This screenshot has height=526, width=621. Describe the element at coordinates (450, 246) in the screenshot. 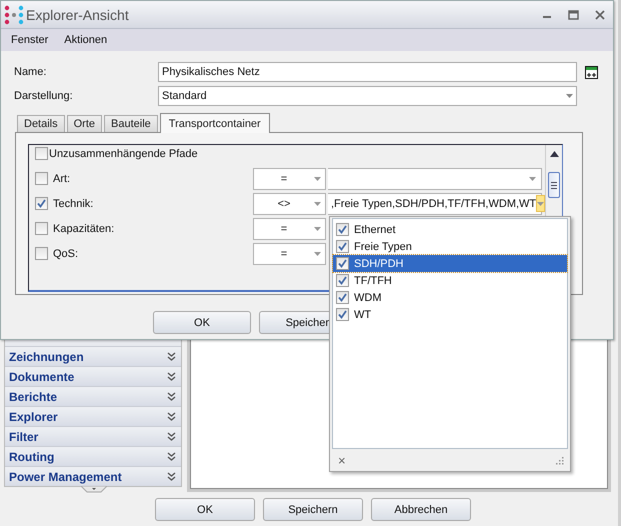

I see `checklist-item: Freie Typen` at that location.